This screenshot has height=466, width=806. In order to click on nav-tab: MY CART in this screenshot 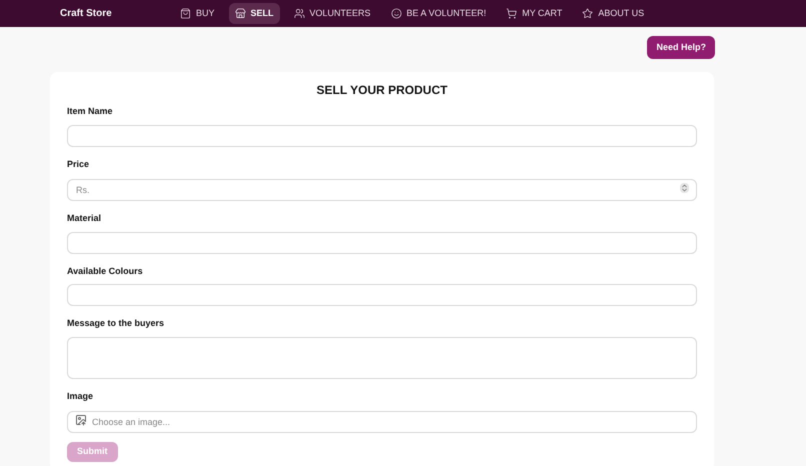, I will do `click(534, 13)`.